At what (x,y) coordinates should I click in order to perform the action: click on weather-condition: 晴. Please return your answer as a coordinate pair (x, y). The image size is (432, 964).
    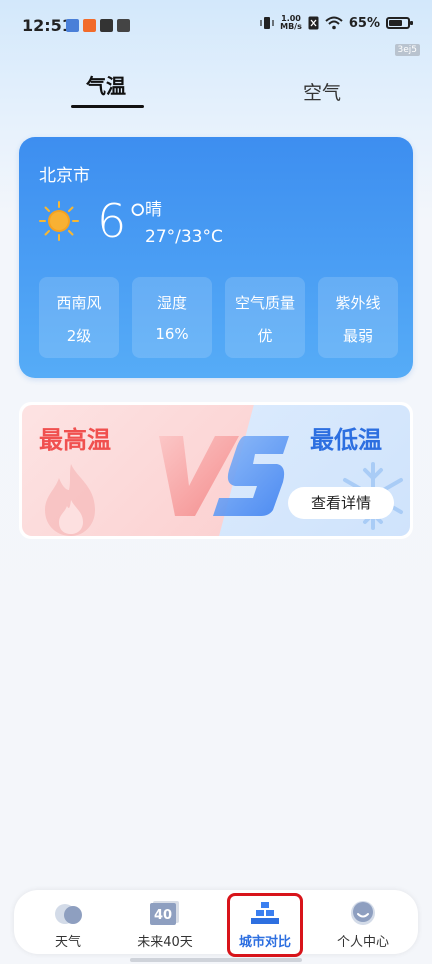
    Looking at the image, I should click on (153, 210).